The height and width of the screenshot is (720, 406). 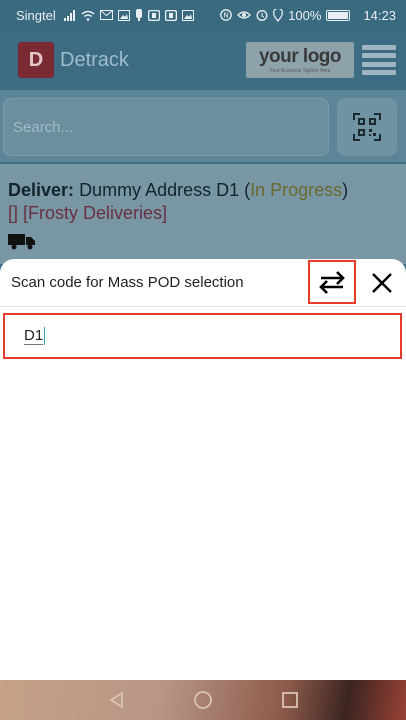 I want to click on truck-icon, so click(x=21, y=242).